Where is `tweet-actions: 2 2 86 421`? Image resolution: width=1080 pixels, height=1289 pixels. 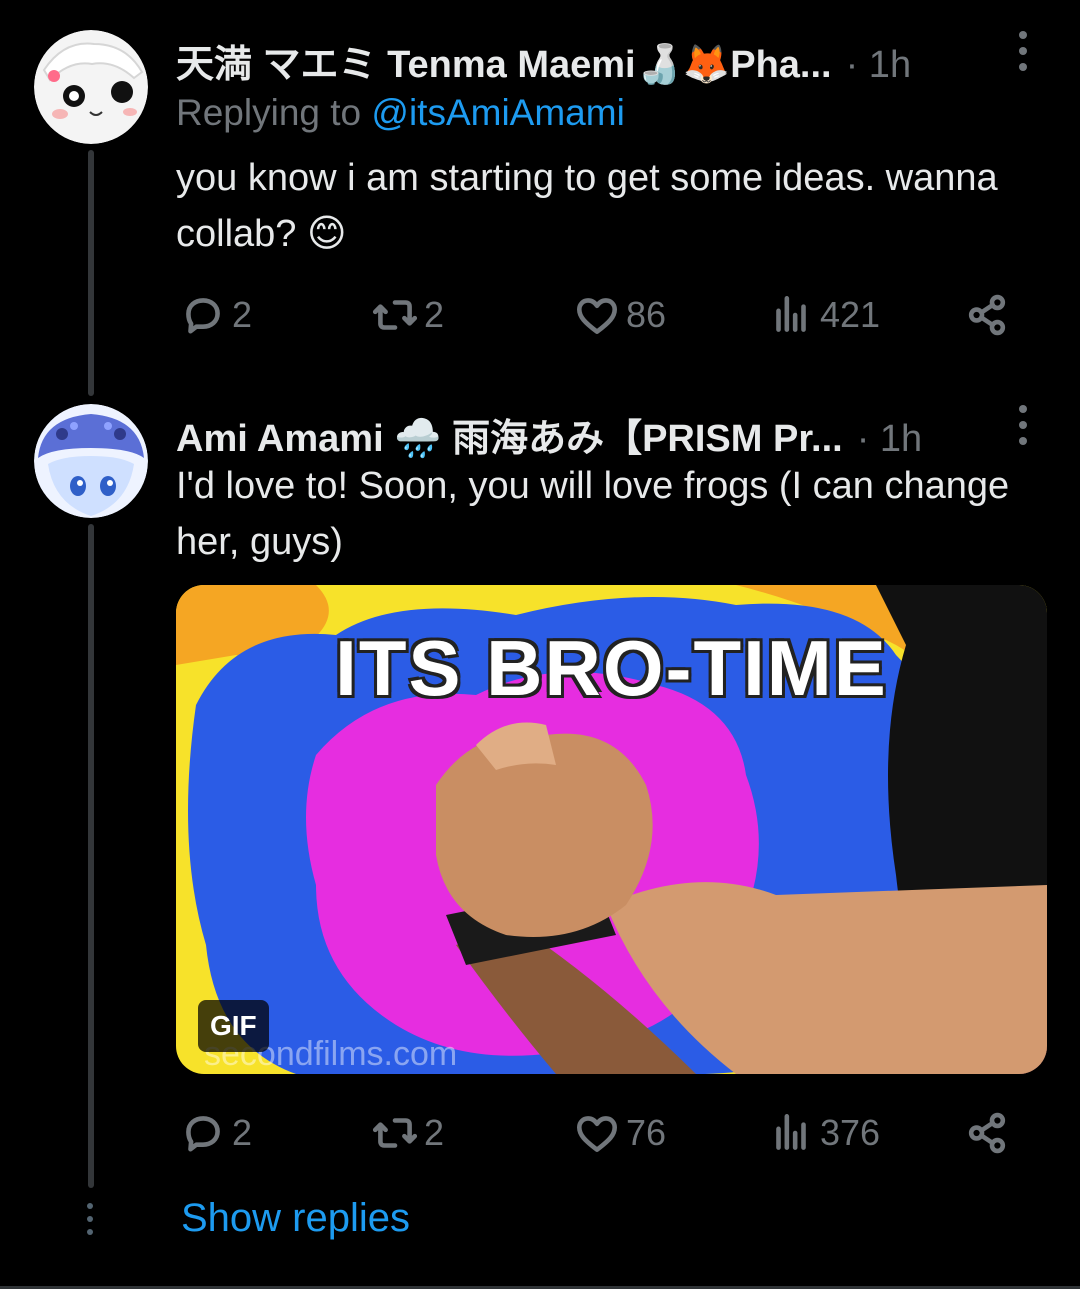
tweet-actions: 2 2 86 421 is located at coordinates (601, 315).